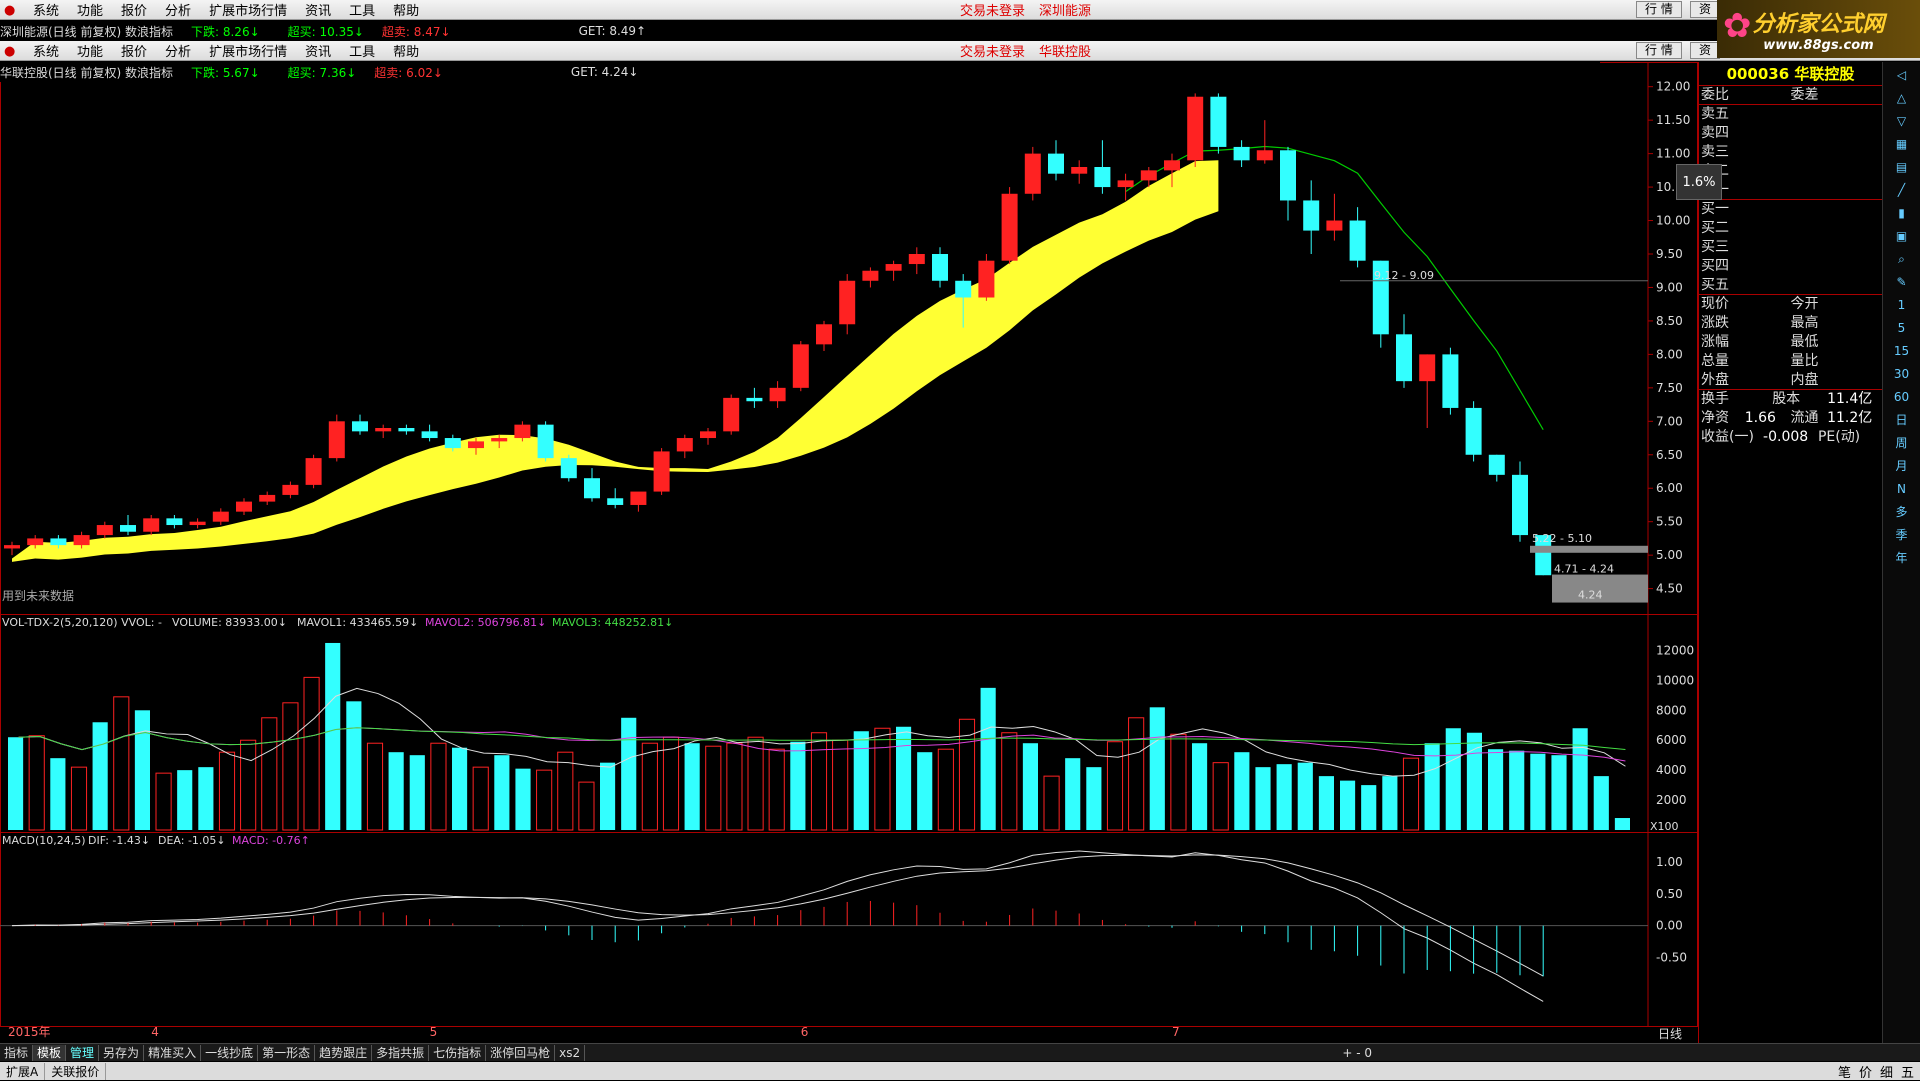  I want to click on tab-indicator: 指标, so click(17, 1052).